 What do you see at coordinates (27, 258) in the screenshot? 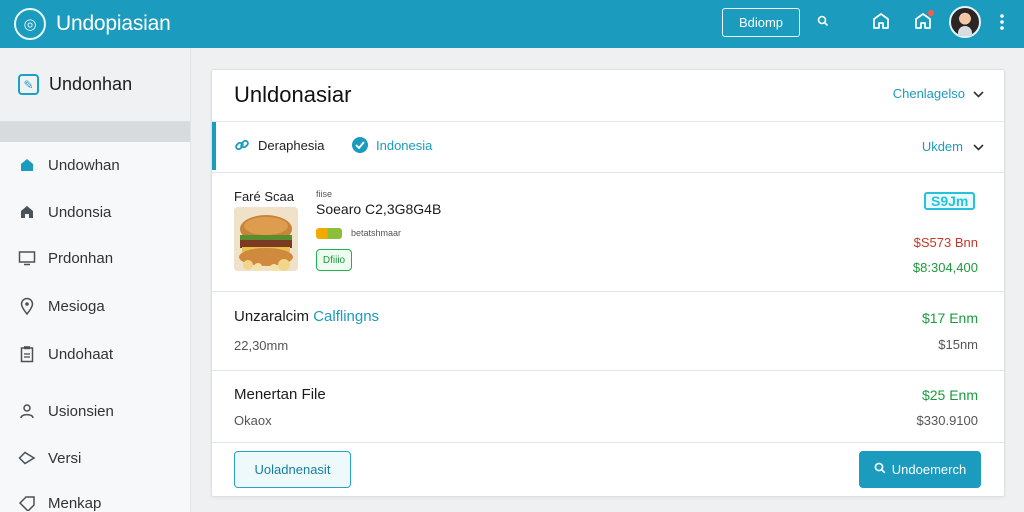
I see `monitor-icon` at bounding box center [27, 258].